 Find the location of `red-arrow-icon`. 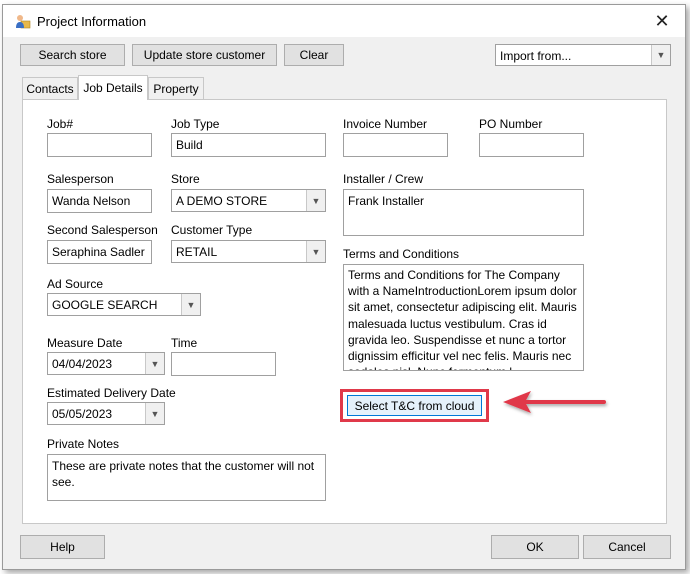

red-arrow-icon is located at coordinates (554, 402).